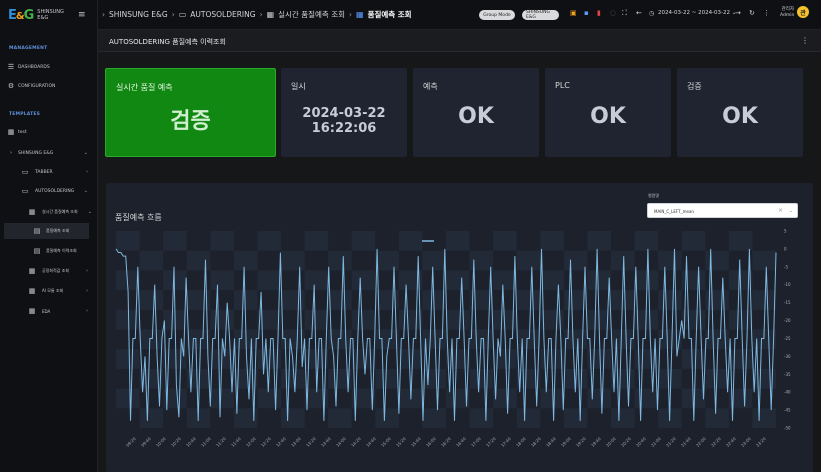 The height and width of the screenshot is (472, 821). I want to click on card-value: 2024-03-22 16:22:06, so click(344, 121).